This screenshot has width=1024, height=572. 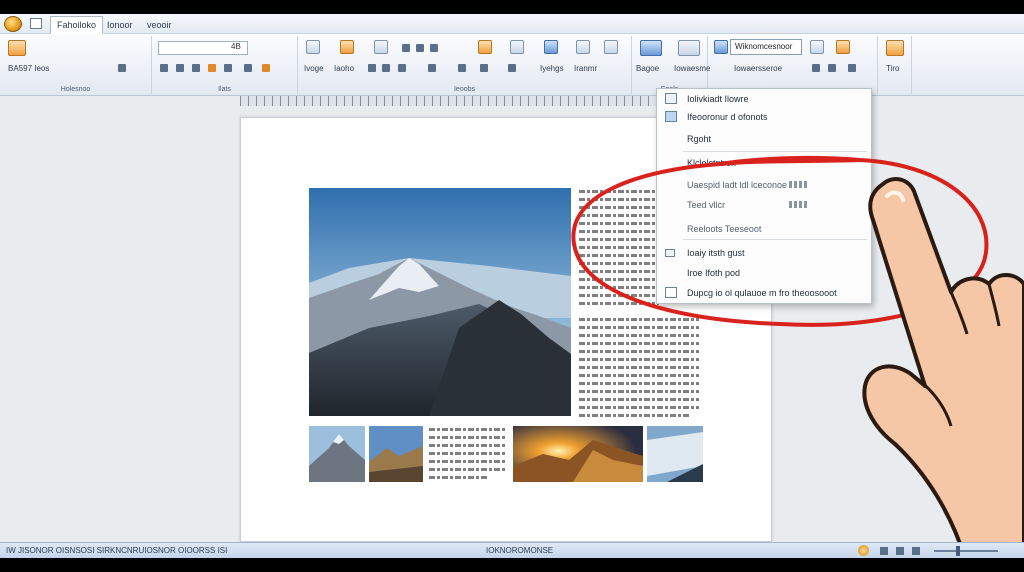 What do you see at coordinates (212, 68) in the screenshot?
I see `highlight-icon` at bounding box center [212, 68].